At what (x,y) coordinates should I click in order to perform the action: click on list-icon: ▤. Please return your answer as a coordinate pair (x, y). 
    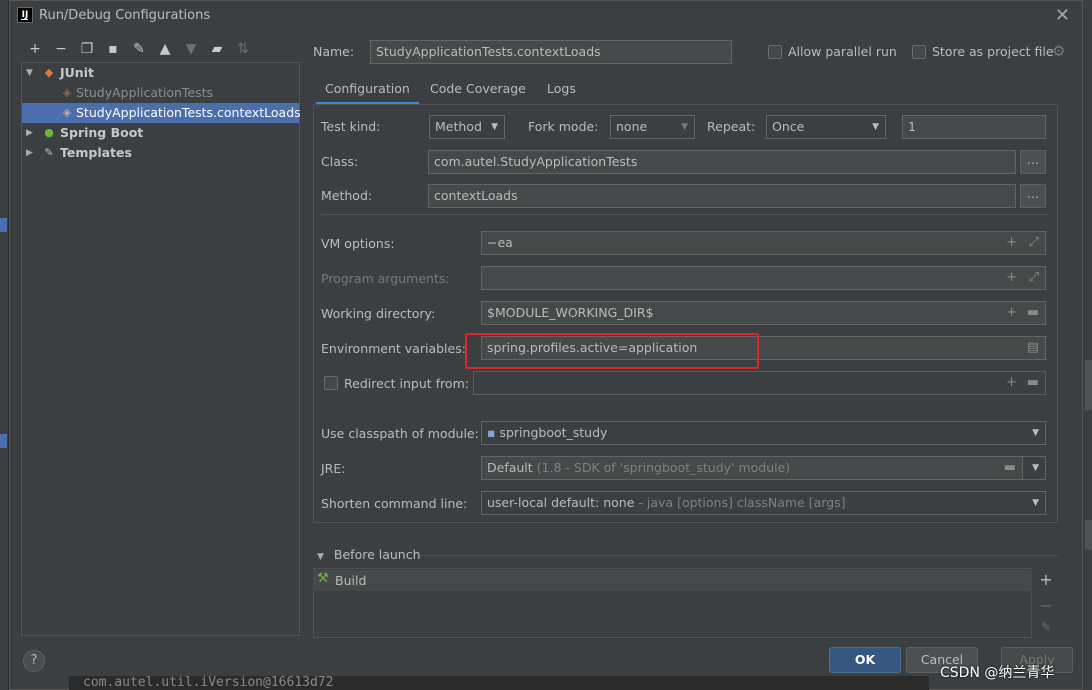
    Looking at the image, I should click on (1033, 348).